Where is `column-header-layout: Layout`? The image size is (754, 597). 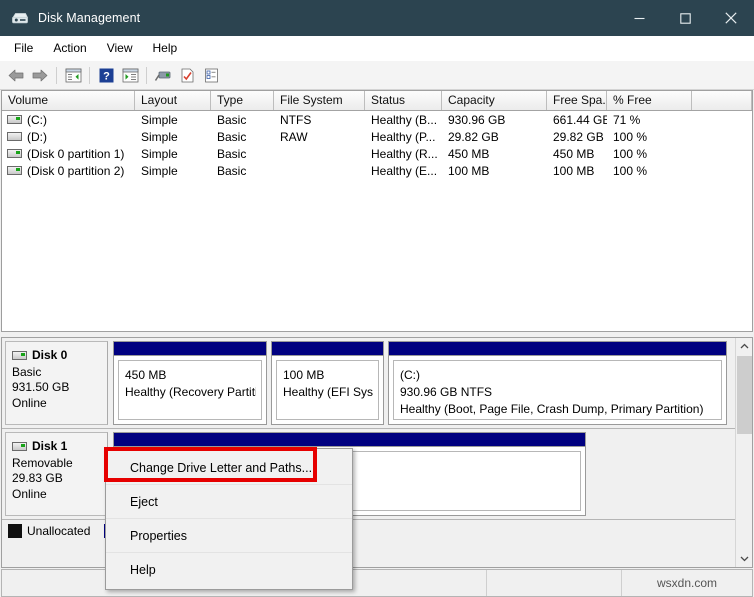 column-header-layout: Layout is located at coordinates (173, 100).